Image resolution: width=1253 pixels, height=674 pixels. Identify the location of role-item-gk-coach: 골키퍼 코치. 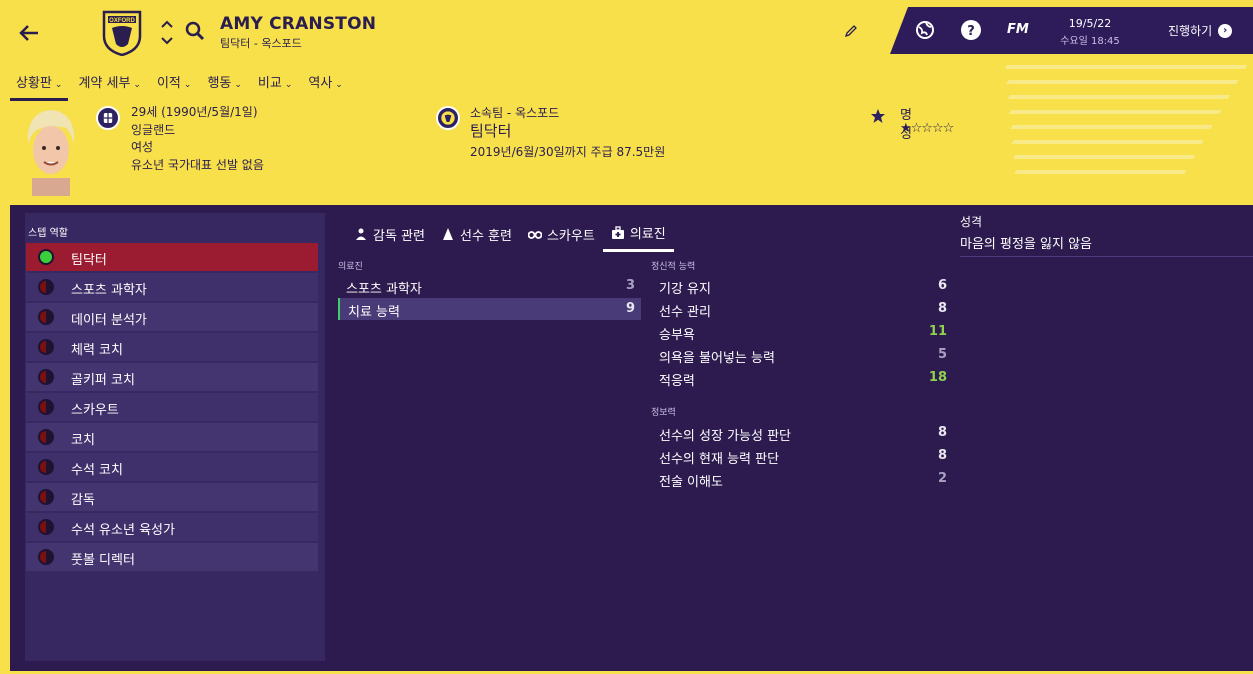
(172, 377).